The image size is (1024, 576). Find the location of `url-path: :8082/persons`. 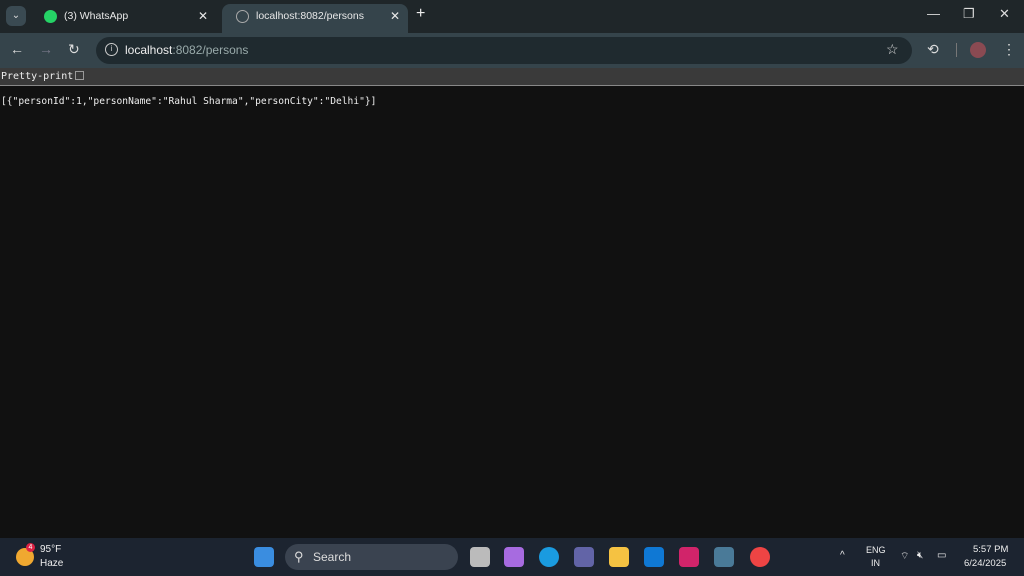

url-path: :8082/persons is located at coordinates (210, 50).